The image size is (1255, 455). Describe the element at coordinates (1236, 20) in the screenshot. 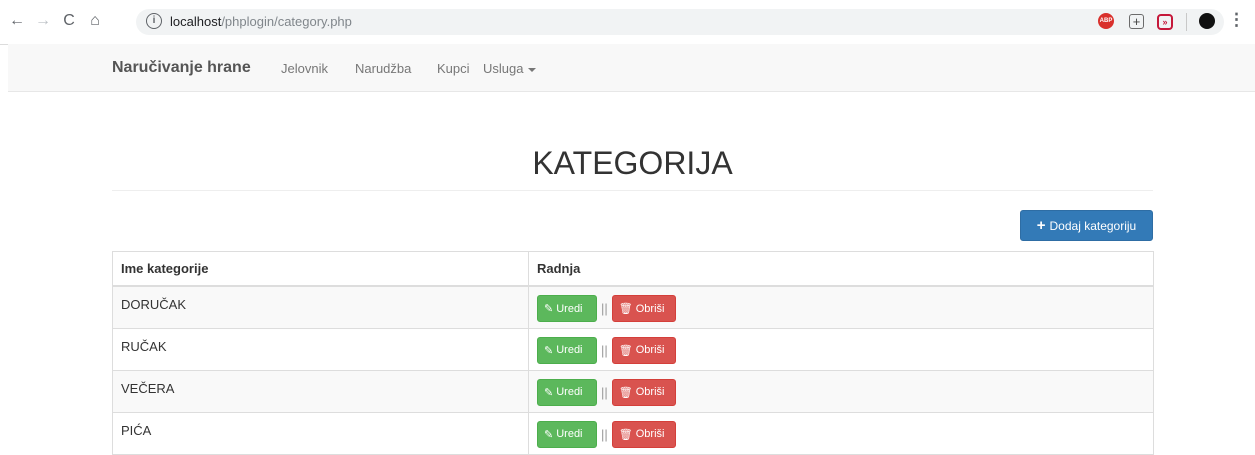

I see `kebab-menu-icon: ⋮` at that location.